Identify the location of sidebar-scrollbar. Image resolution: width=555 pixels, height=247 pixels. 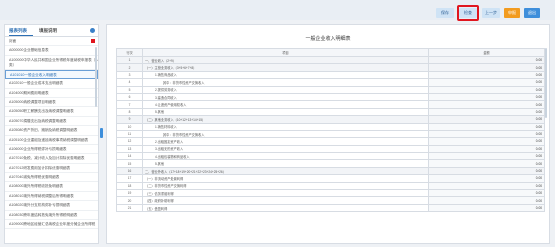
(96, 77).